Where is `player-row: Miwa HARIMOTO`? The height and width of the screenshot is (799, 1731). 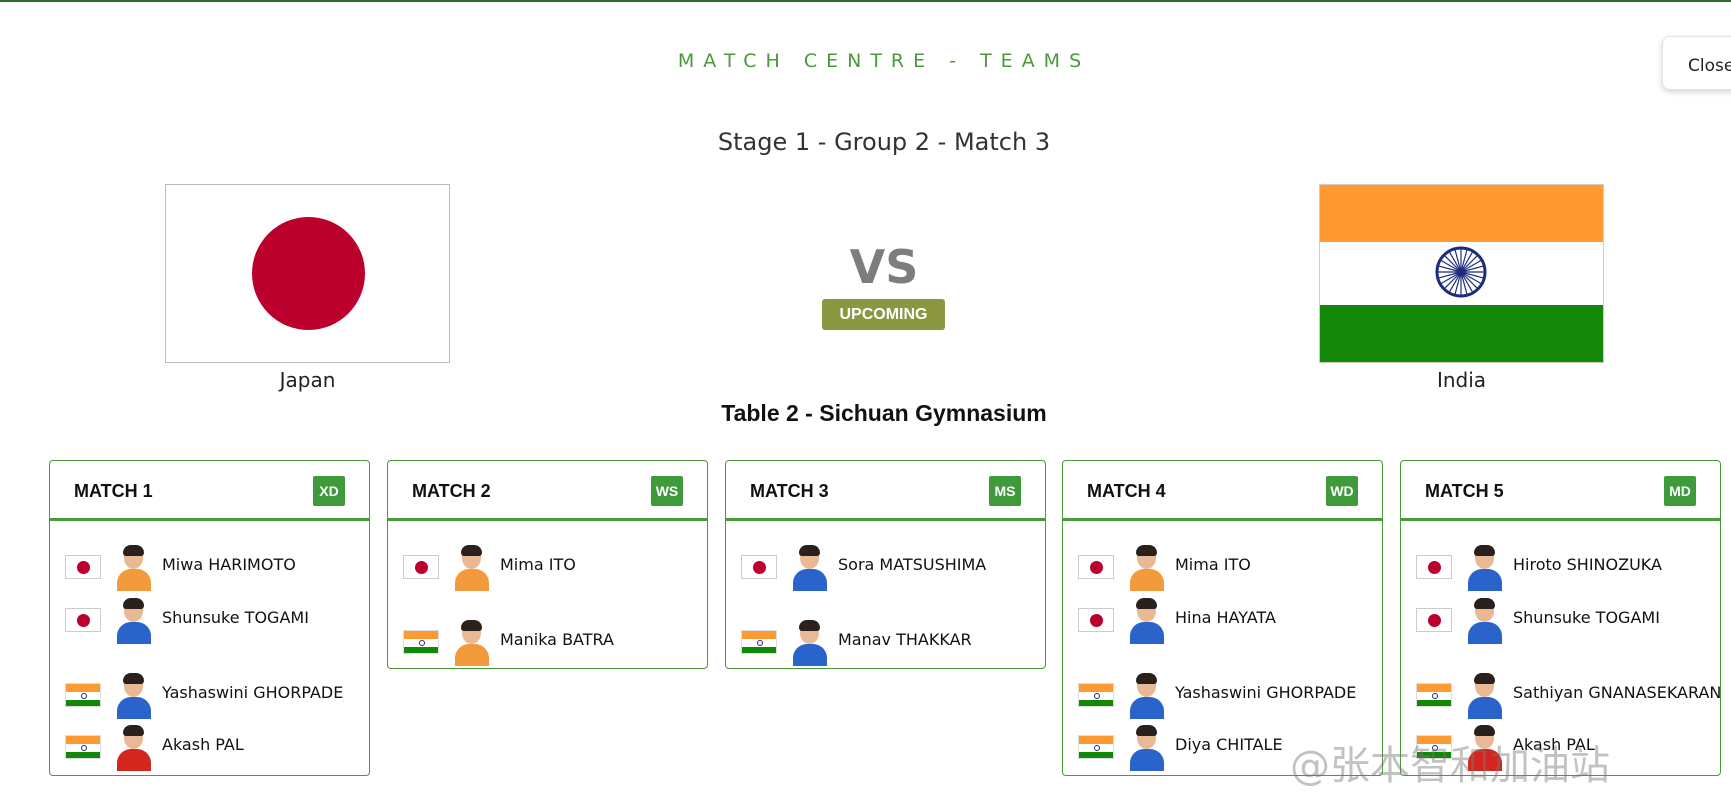 player-row: Miwa HARIMOTO is located at coordinates (209, 567).